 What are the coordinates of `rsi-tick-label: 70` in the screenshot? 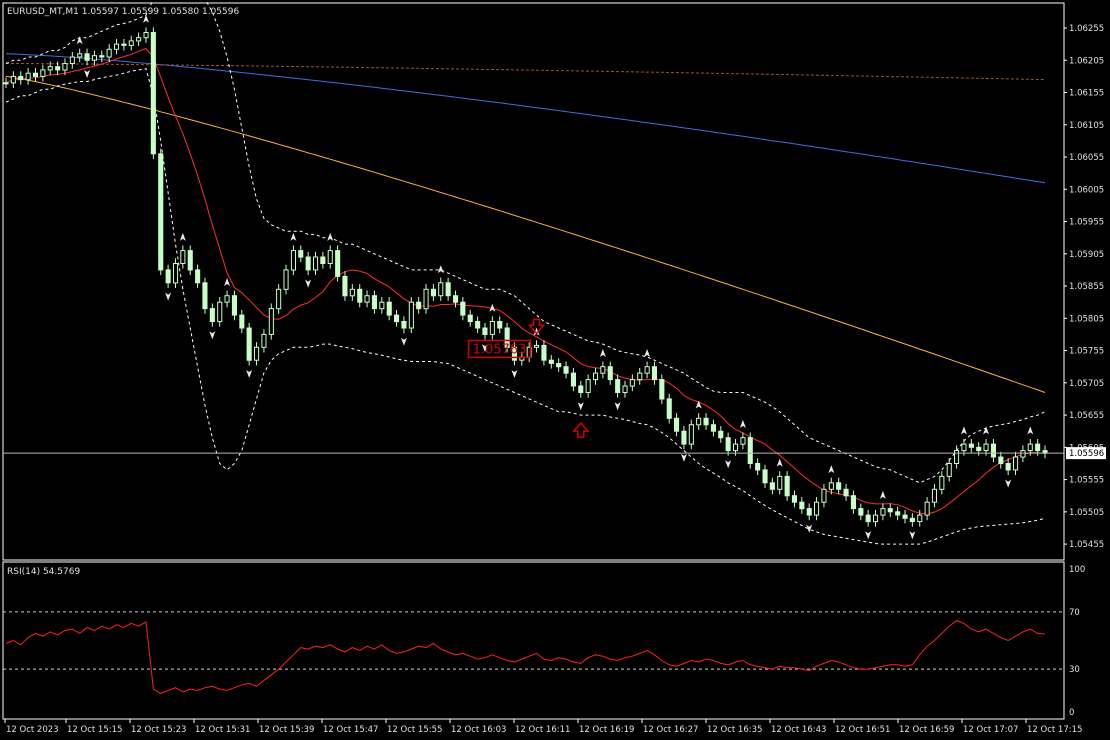 It's located at (1074, 613).